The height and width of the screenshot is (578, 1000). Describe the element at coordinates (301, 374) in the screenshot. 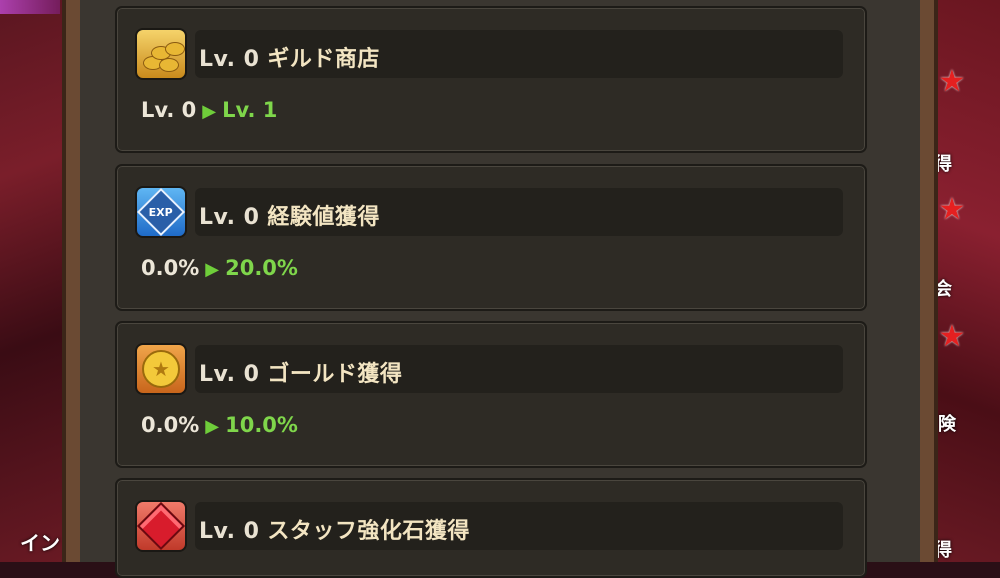

I see `card-title: Lv. 0 ゴールド獲得` at that location.